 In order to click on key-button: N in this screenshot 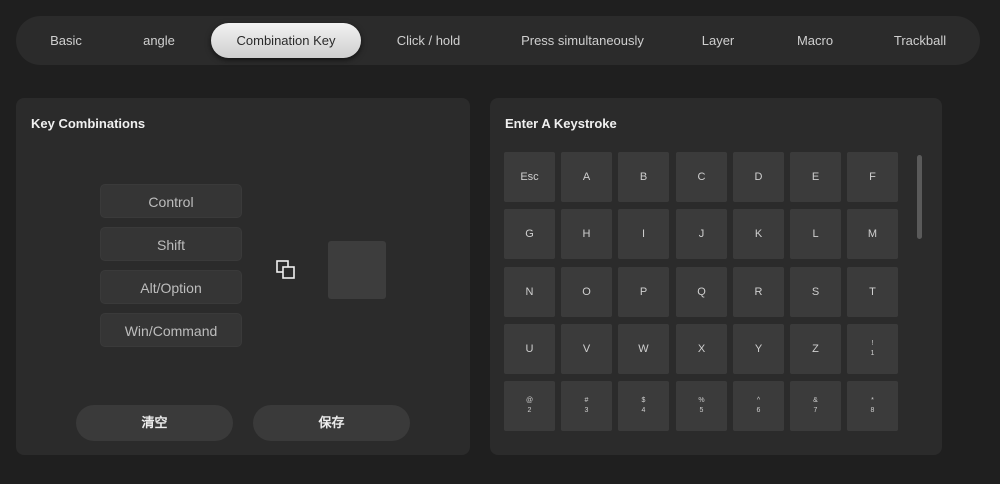, I will do `click(529, 292)`.